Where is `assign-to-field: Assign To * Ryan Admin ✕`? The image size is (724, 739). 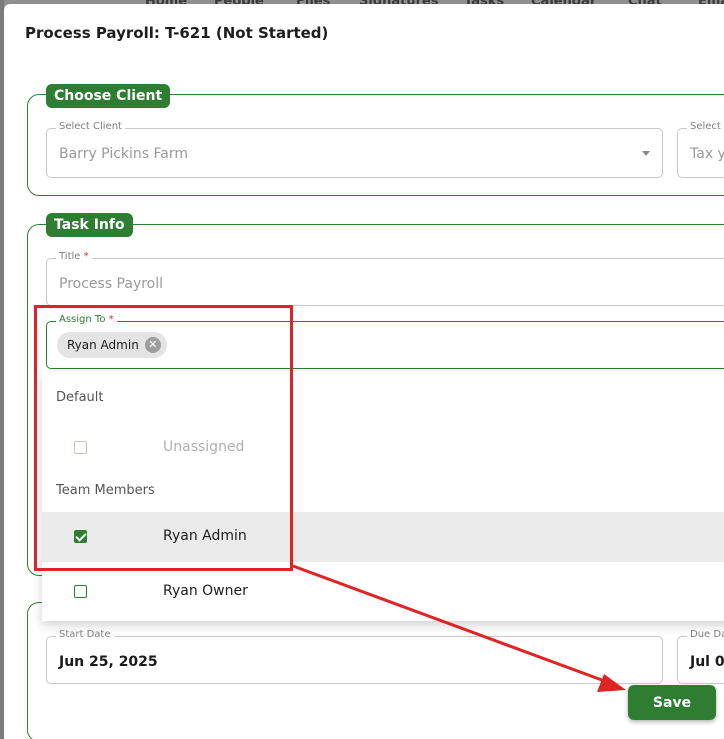
assign-to-field: Assign To * Ryan Admin ✕ is located at coordinates (385, 341).